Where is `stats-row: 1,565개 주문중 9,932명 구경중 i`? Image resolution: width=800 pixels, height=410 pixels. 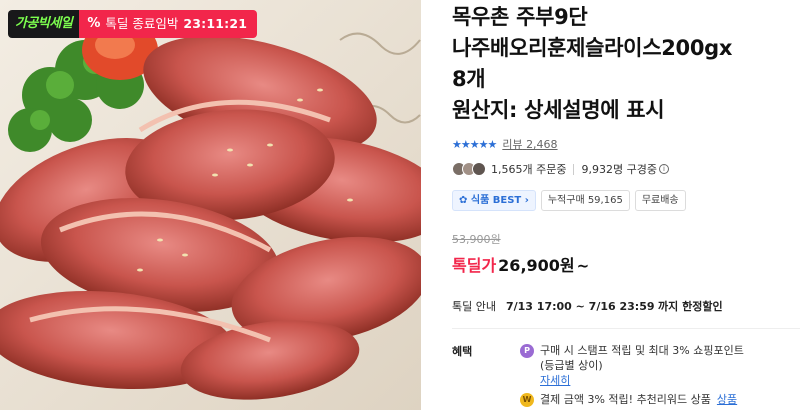 stats-row: 1,565개 주문중 9,932명 구경중 i is located at coordinates (626, 169).